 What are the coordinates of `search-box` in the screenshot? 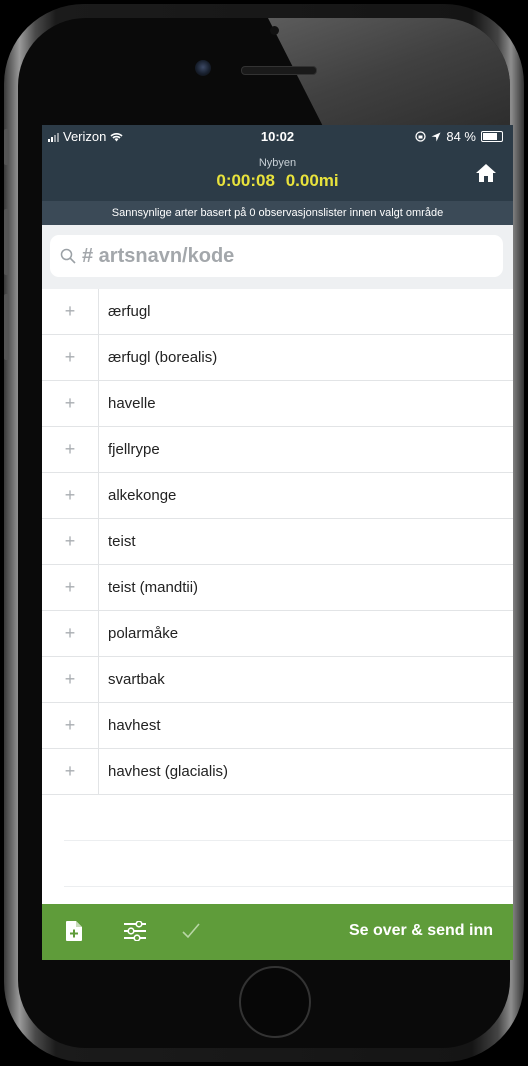 It's located at (276, 256).